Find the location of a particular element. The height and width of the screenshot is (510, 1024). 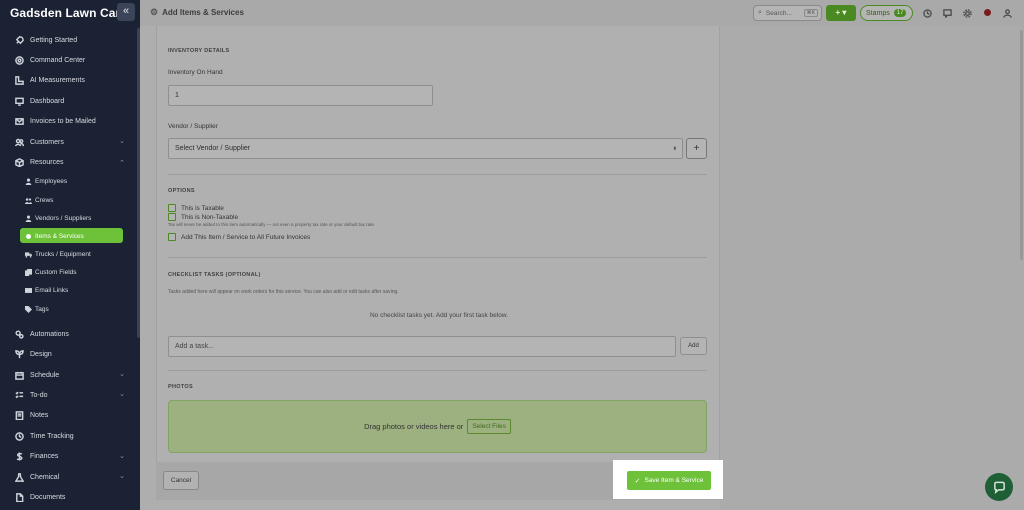

sidebar-scrollbar is located at coordinates (138, 183).